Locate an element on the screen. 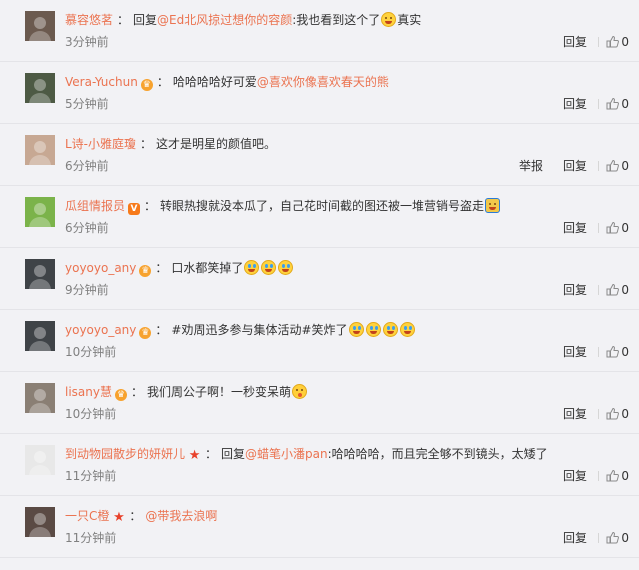  star-badge-icon: ★ is located at coordinates (194, 455).